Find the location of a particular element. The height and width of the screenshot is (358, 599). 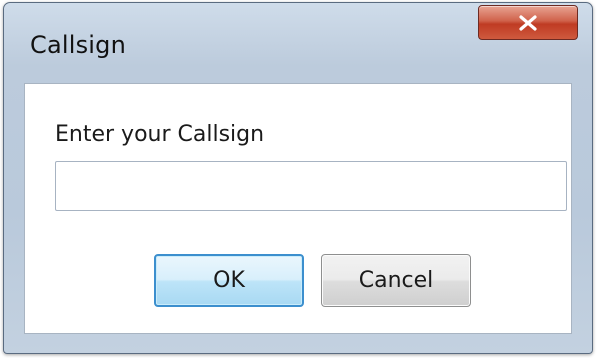

close-button is located at coordinates (528, 22).